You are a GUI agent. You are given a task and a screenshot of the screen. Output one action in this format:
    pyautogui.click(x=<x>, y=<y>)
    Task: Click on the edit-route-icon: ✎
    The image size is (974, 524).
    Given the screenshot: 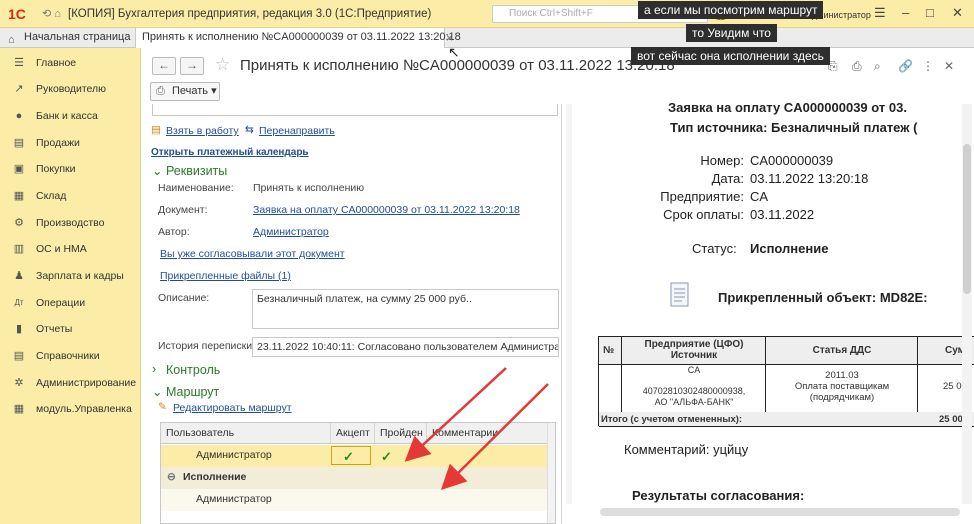 What is the action you would take?
    pyautogui.click(x=162, y=407)
    